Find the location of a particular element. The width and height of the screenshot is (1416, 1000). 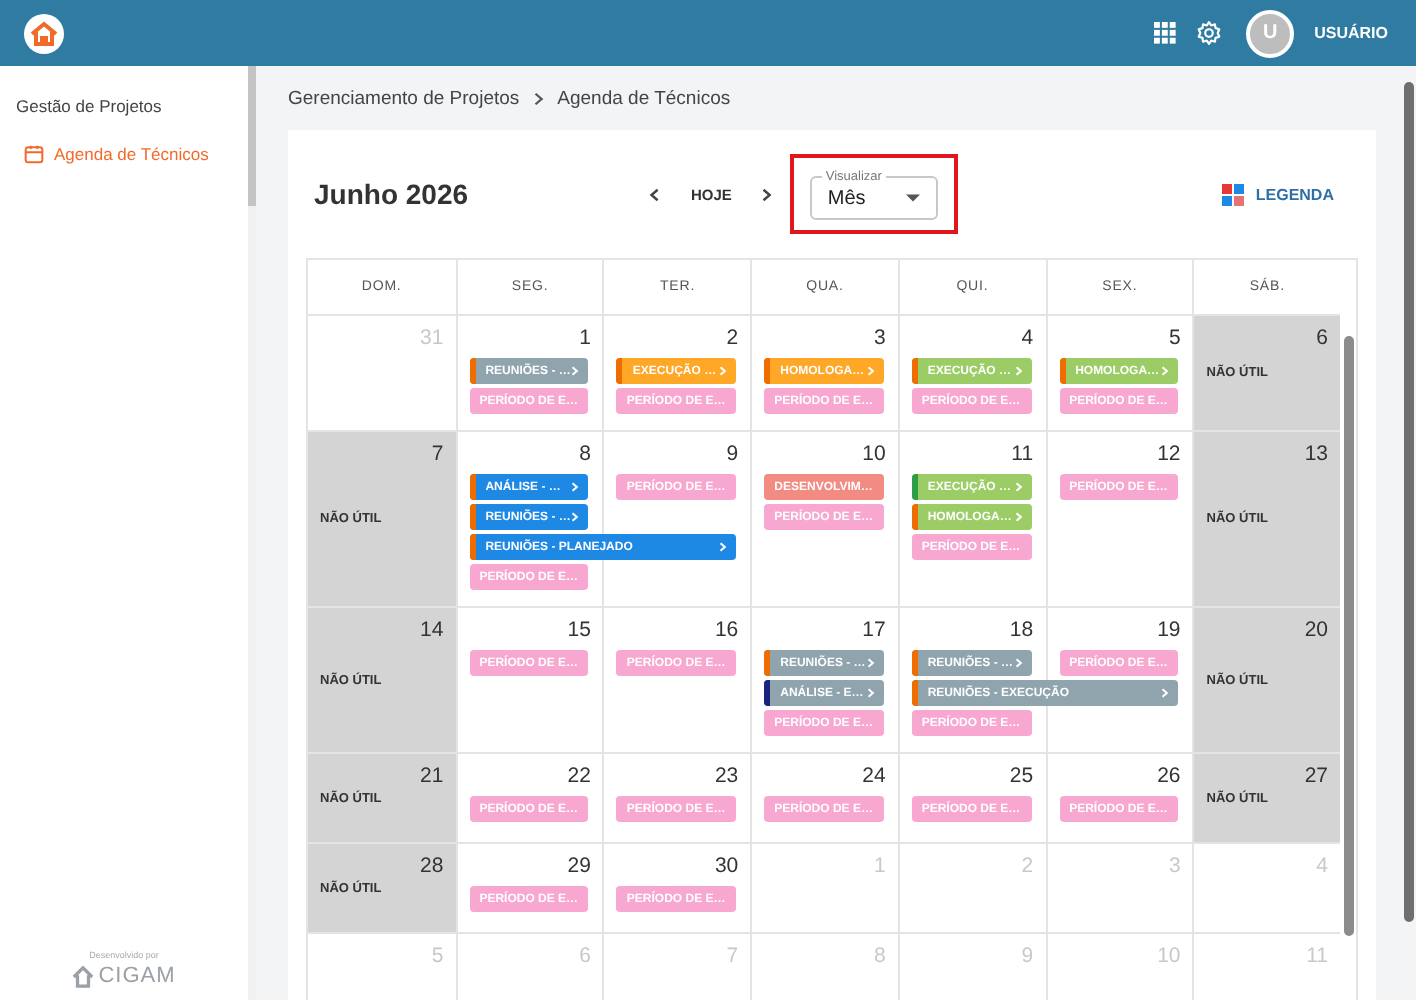

day-number: 4 is located at coordinates (1028, 337).